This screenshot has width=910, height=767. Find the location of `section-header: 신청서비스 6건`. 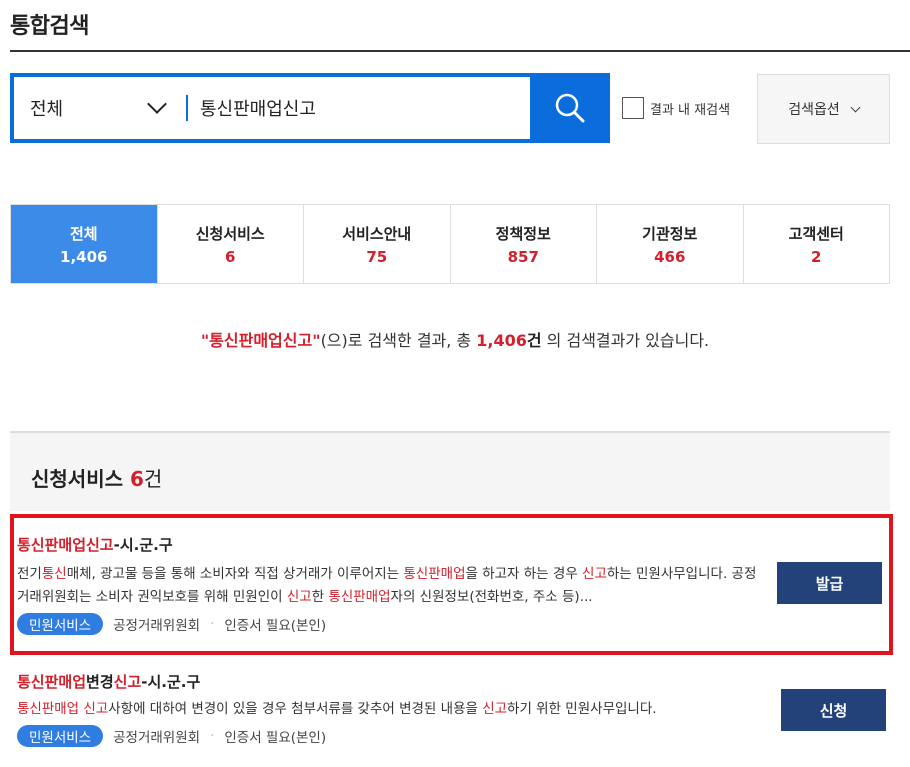

section-header: 신청서비스 6건 is located at coordinates (450, 471).